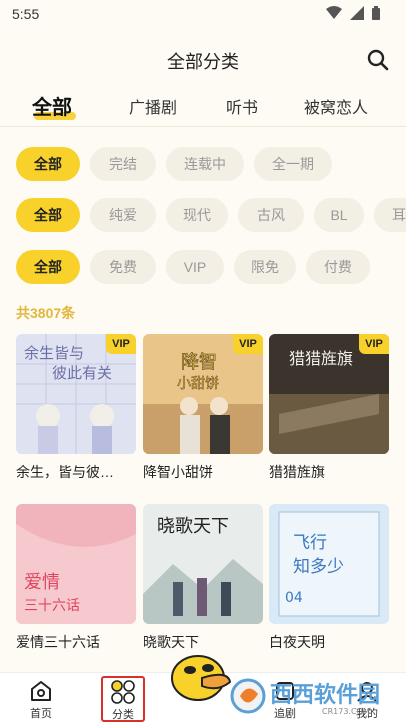 This screenshot has width=406, height=722. What do you see at coordinates (203, 110) in the screenshot?
I see `top-tabs: 全部 广播剧 听书 被窝恋人` at bounding box center [203, 110].